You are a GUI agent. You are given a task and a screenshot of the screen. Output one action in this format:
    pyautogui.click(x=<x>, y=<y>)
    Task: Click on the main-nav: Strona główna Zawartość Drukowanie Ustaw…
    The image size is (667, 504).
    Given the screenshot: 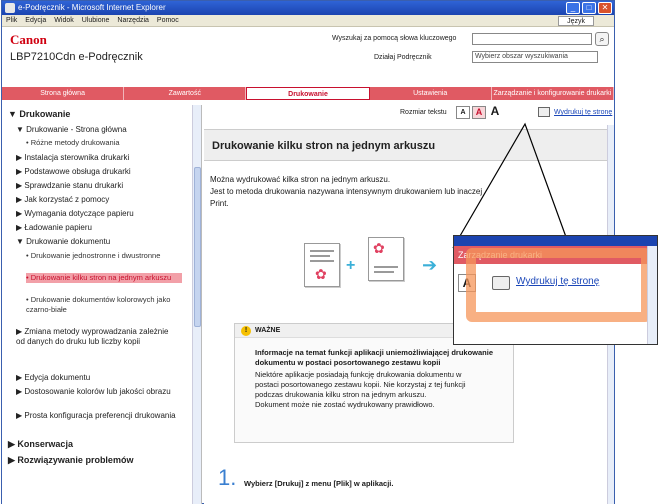 What is the action you would take?
    pyautogui.click(x=308, y=93)
    